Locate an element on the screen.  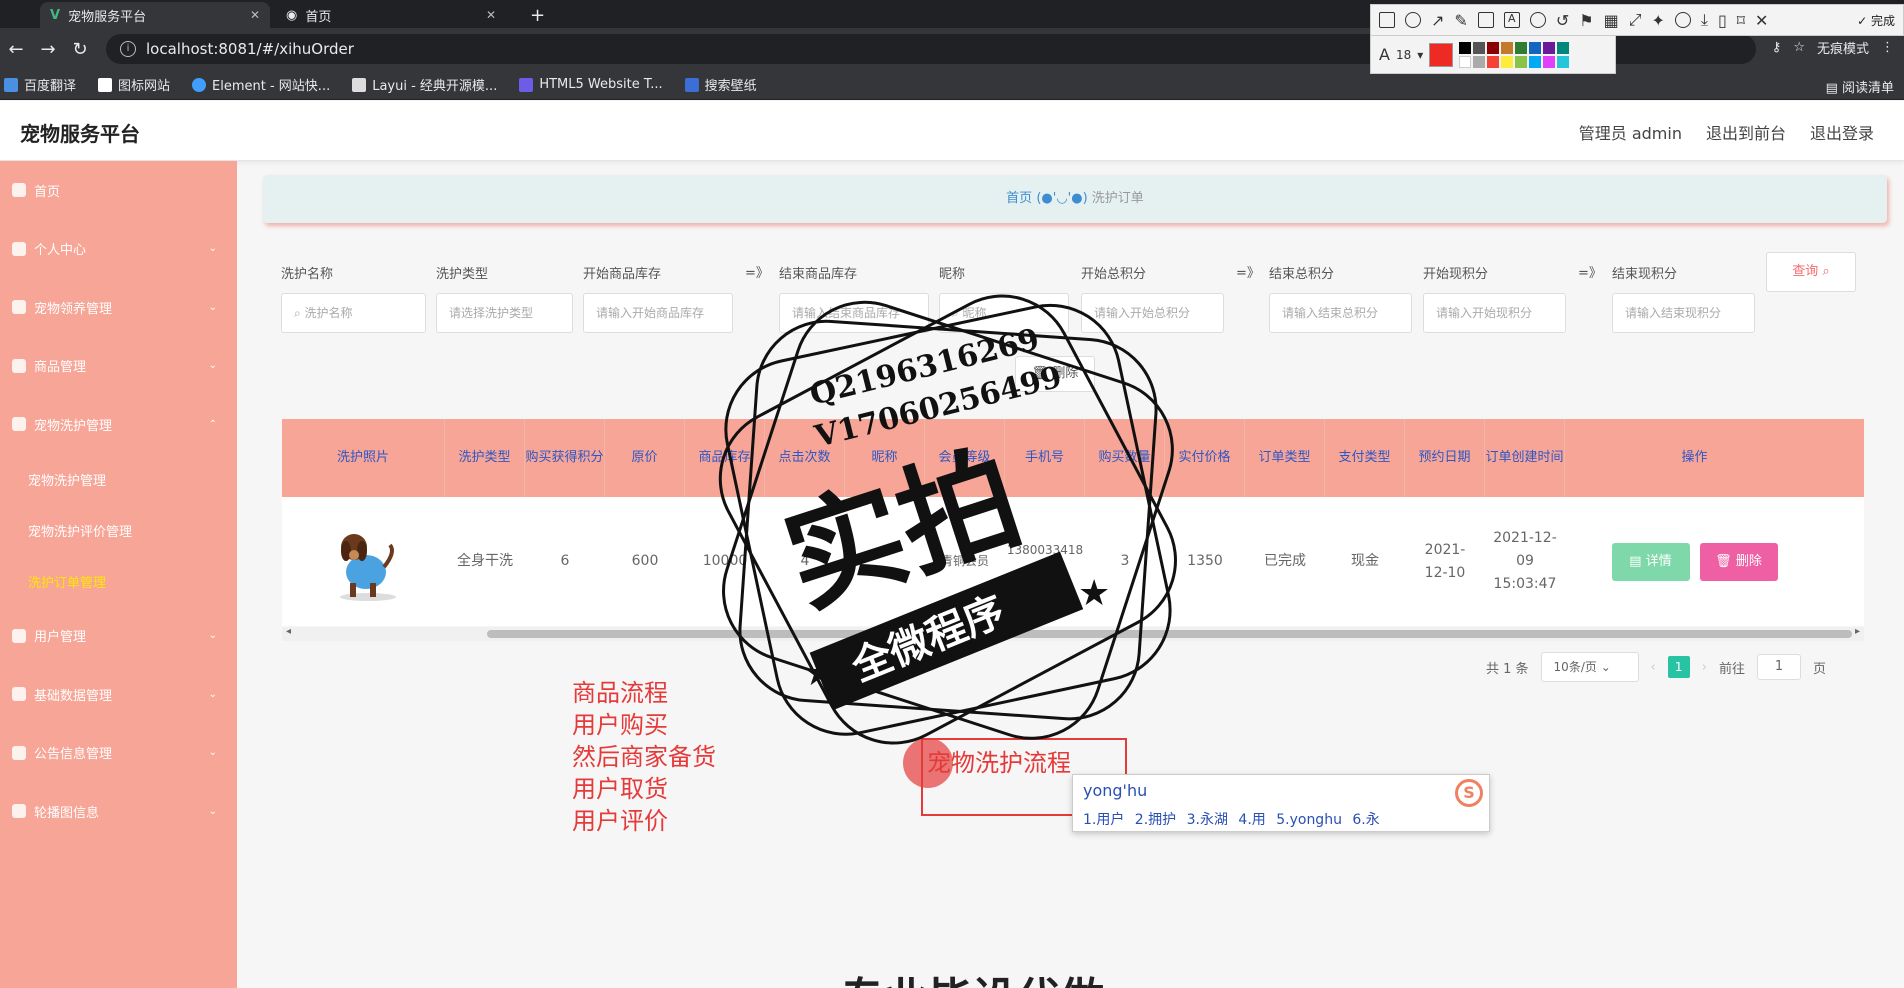
pen-tool-icon: ✎ is located at coordinates (1460, 20).